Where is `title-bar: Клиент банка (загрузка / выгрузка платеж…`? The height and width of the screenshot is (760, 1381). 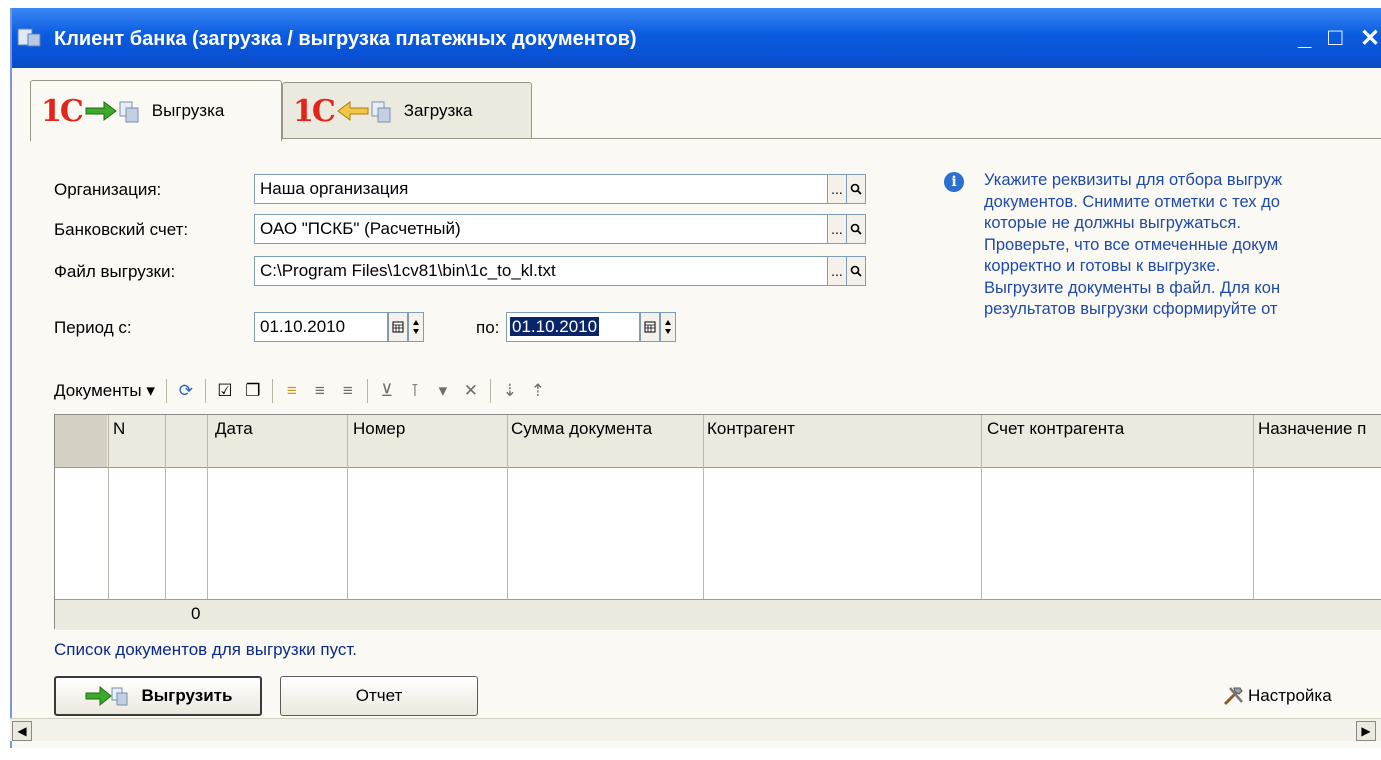 title-bar: Клиент банка (загрузка / выгрузка платеж… is located at coordinates (696, 38).